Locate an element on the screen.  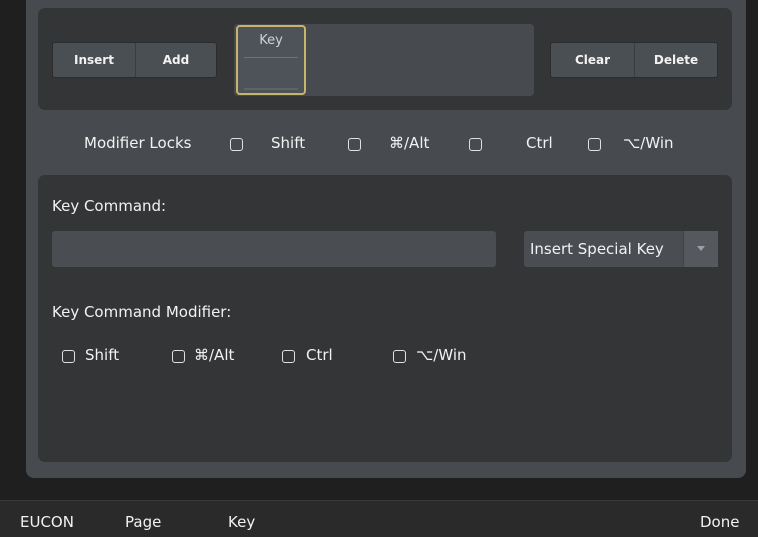
mod-cmd-alt-checkbox is located at coordinates (178, 356).